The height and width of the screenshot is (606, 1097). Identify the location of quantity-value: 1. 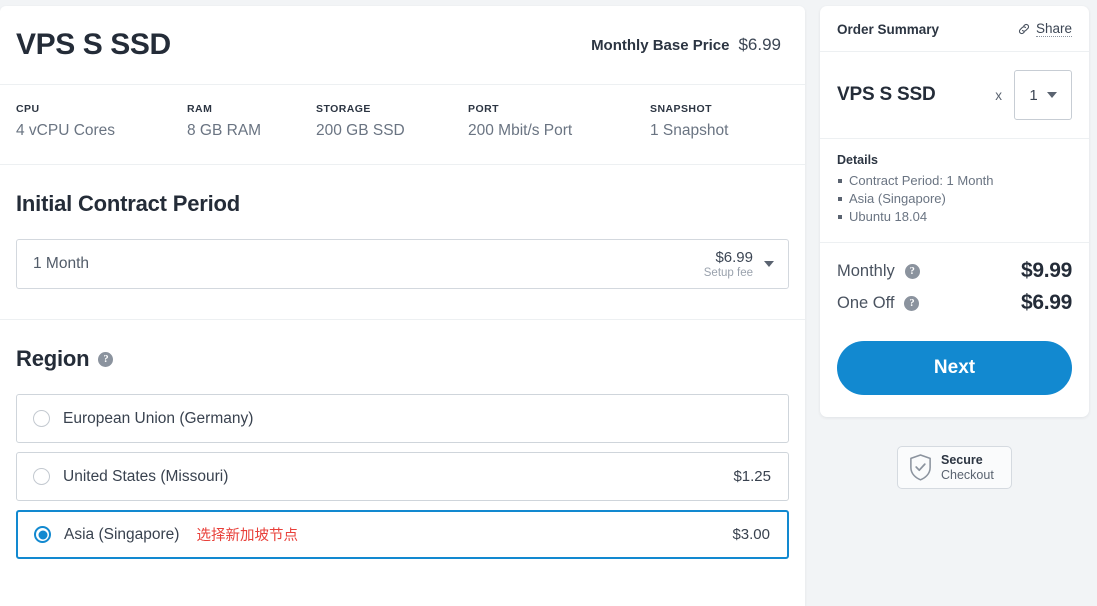
(1033, 95).